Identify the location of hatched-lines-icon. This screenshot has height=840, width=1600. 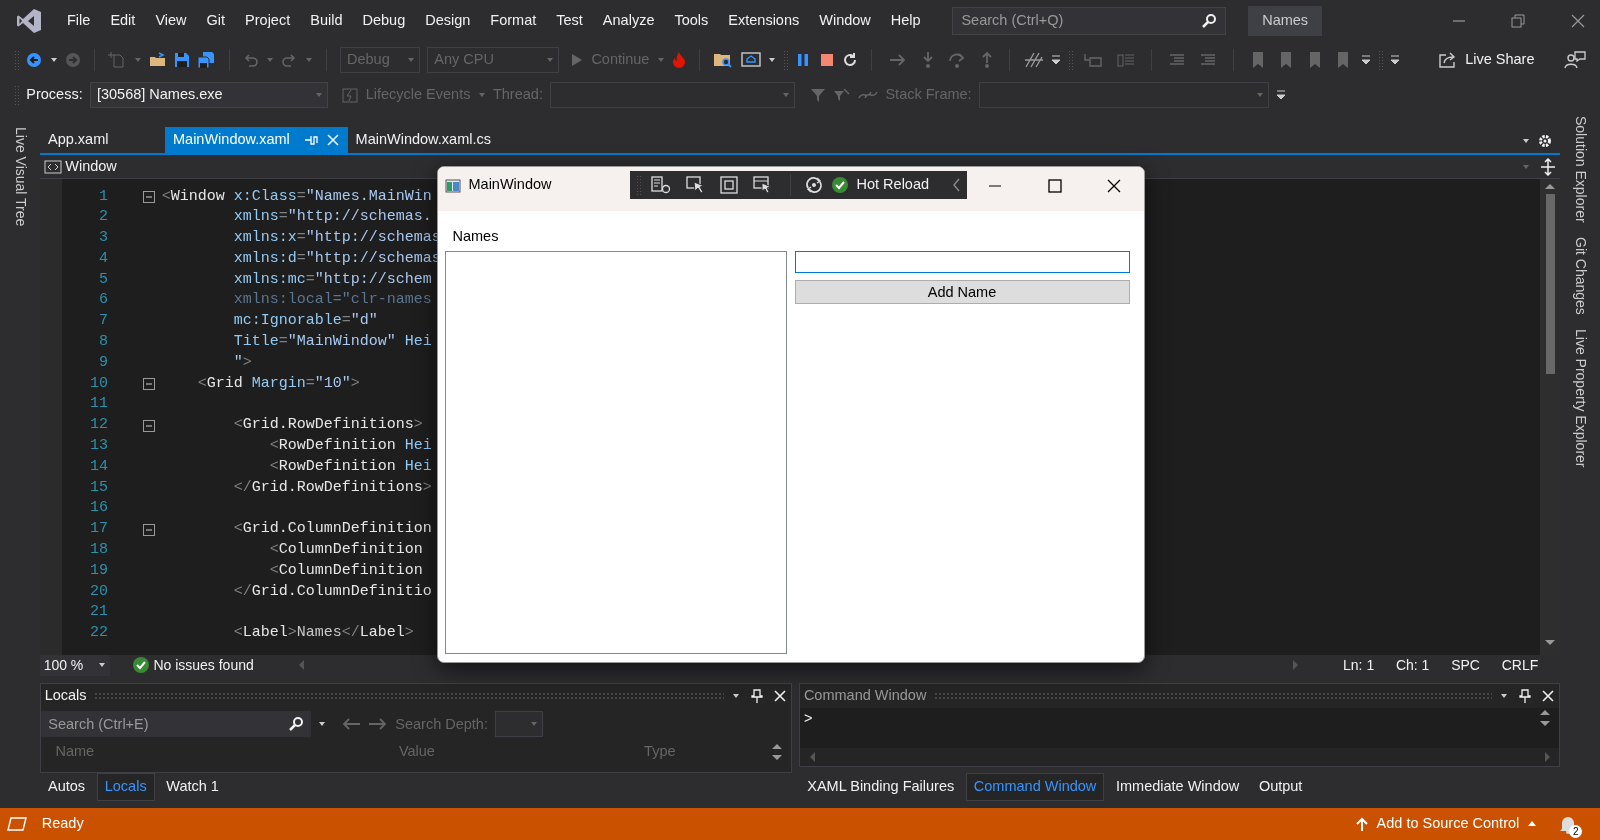
(1033, 60).